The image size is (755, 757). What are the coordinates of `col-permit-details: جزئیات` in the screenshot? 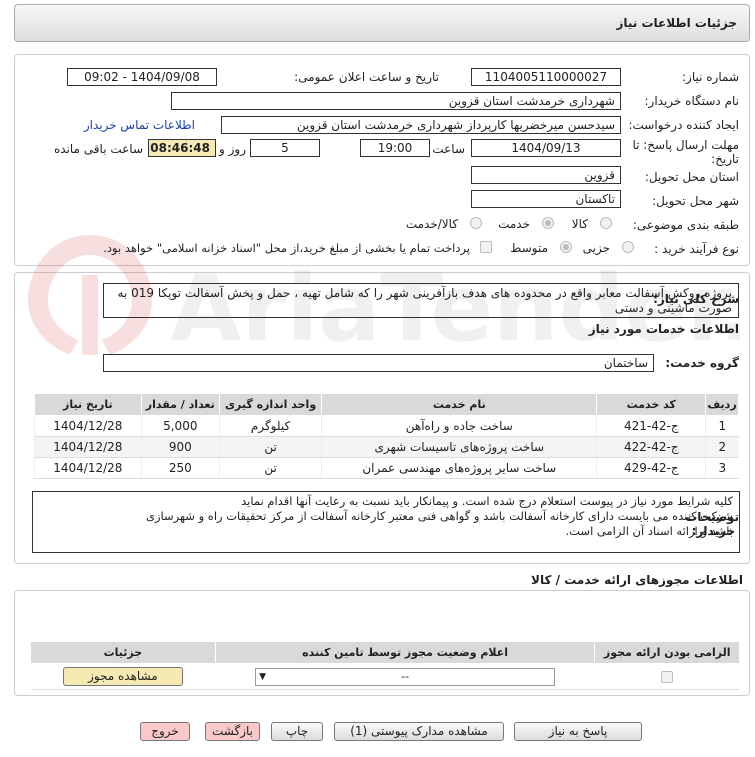 It's located at (123, 652).